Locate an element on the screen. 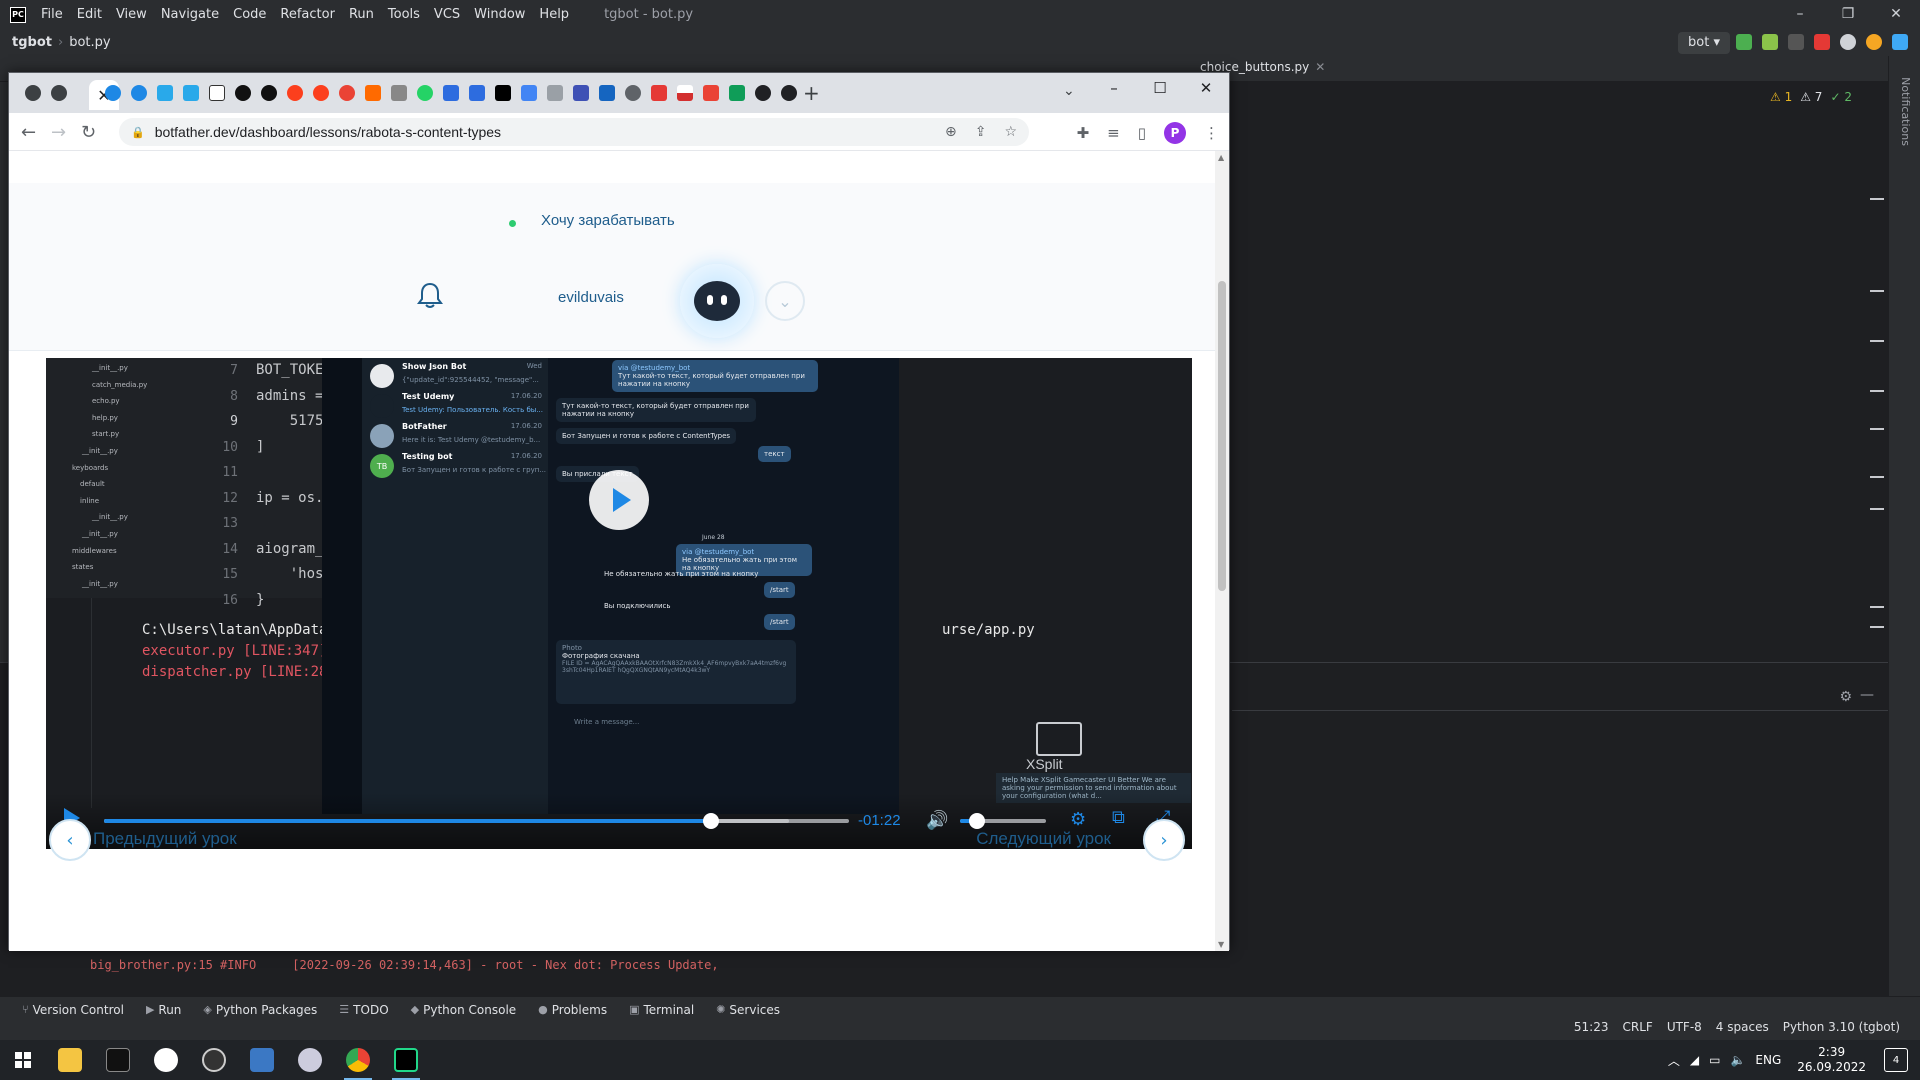  menu-refactor: Refactor is located at coordinates (307, 14).